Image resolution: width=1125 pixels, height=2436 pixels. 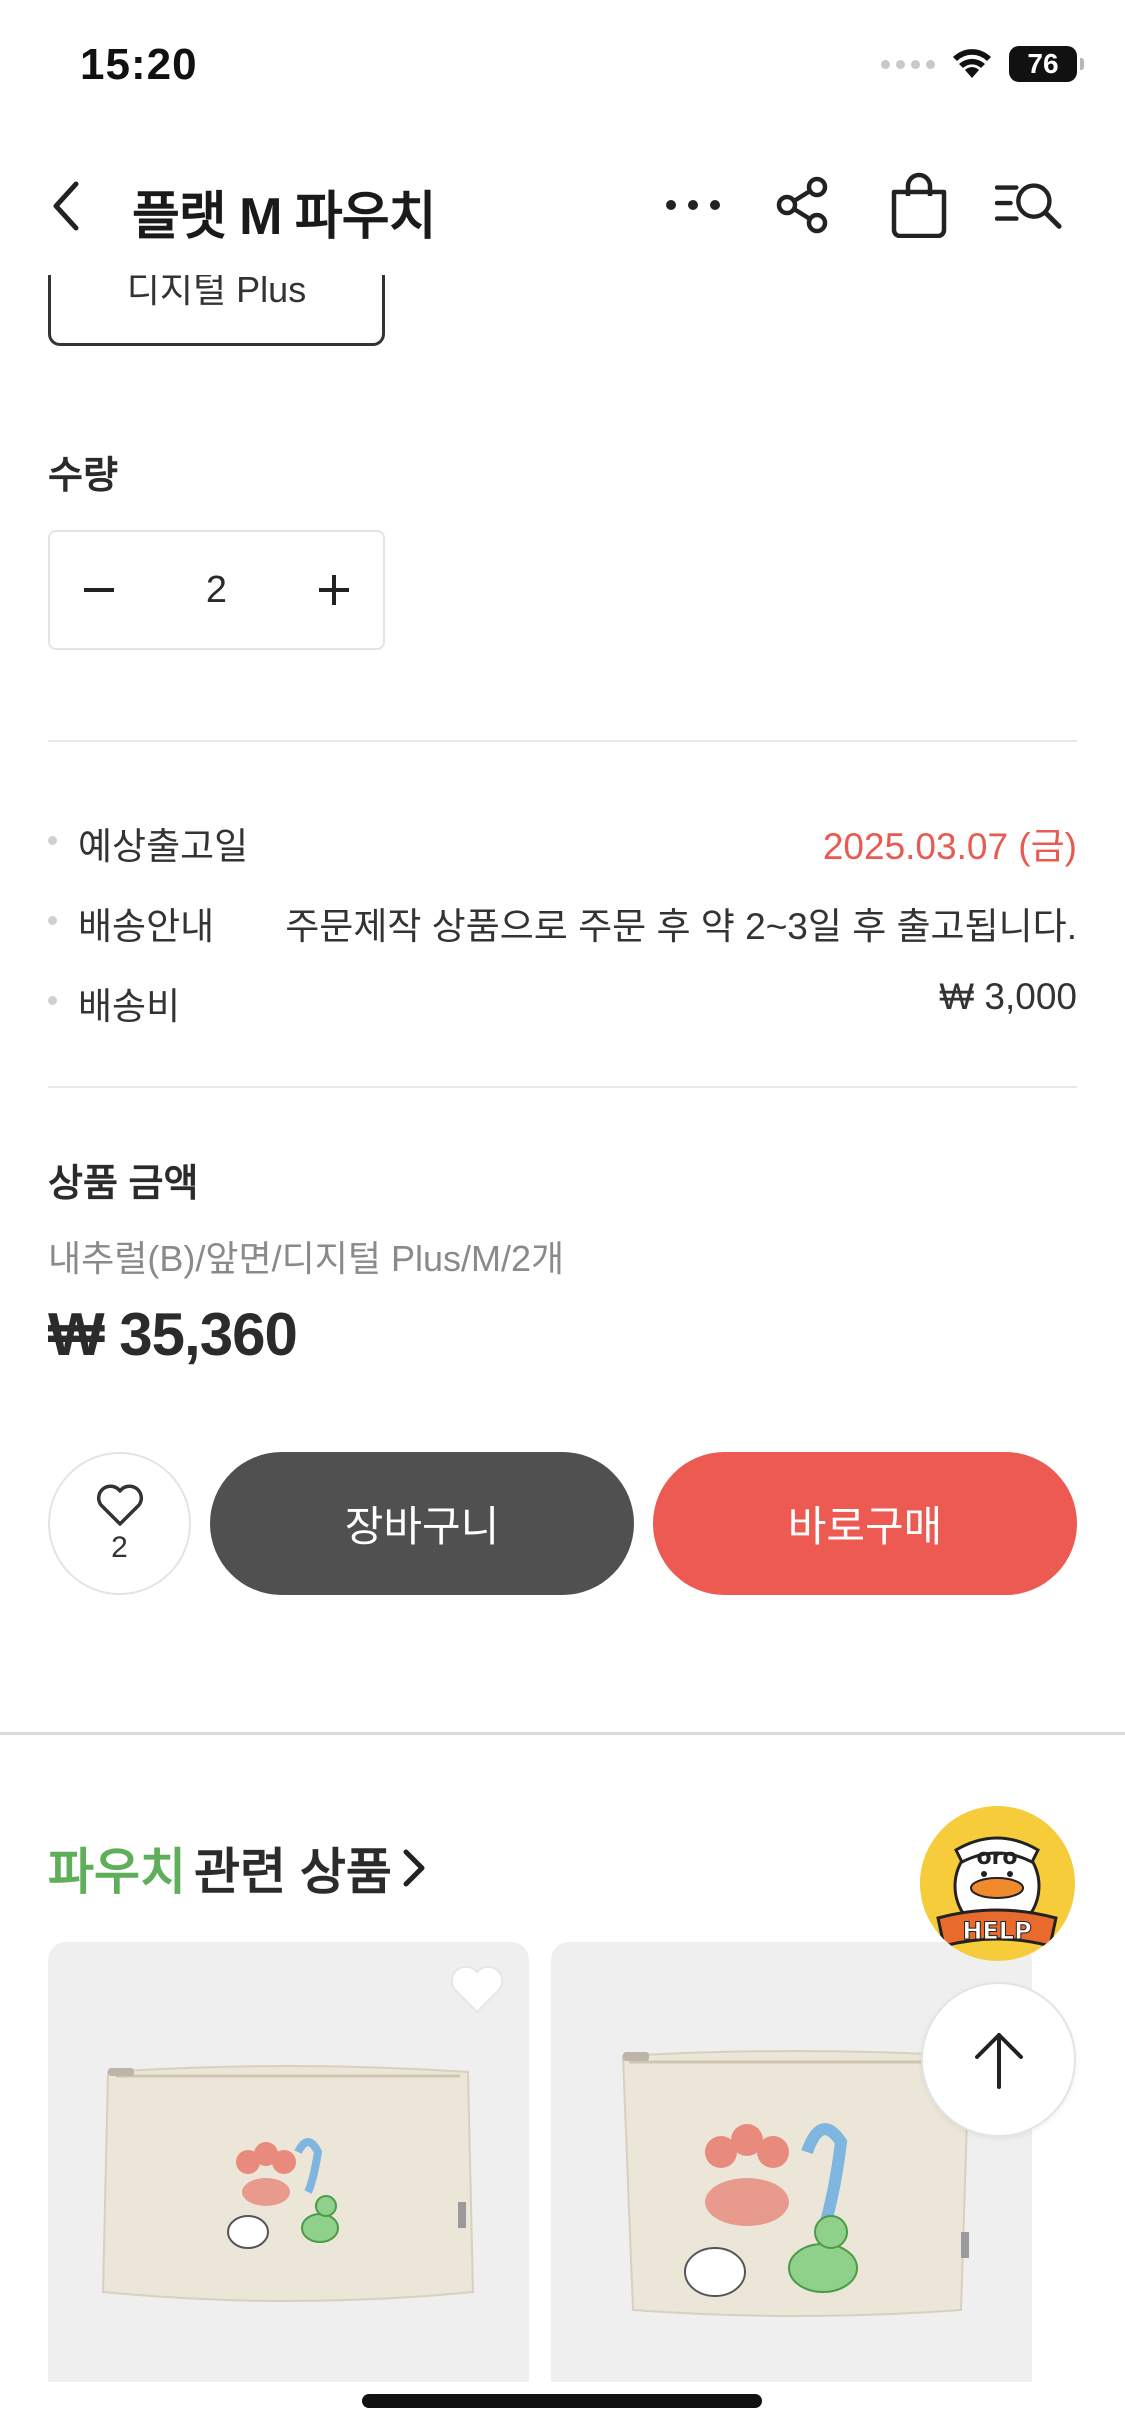 I want to click on scroll-to-top-button, so click(x=998, y=2059).